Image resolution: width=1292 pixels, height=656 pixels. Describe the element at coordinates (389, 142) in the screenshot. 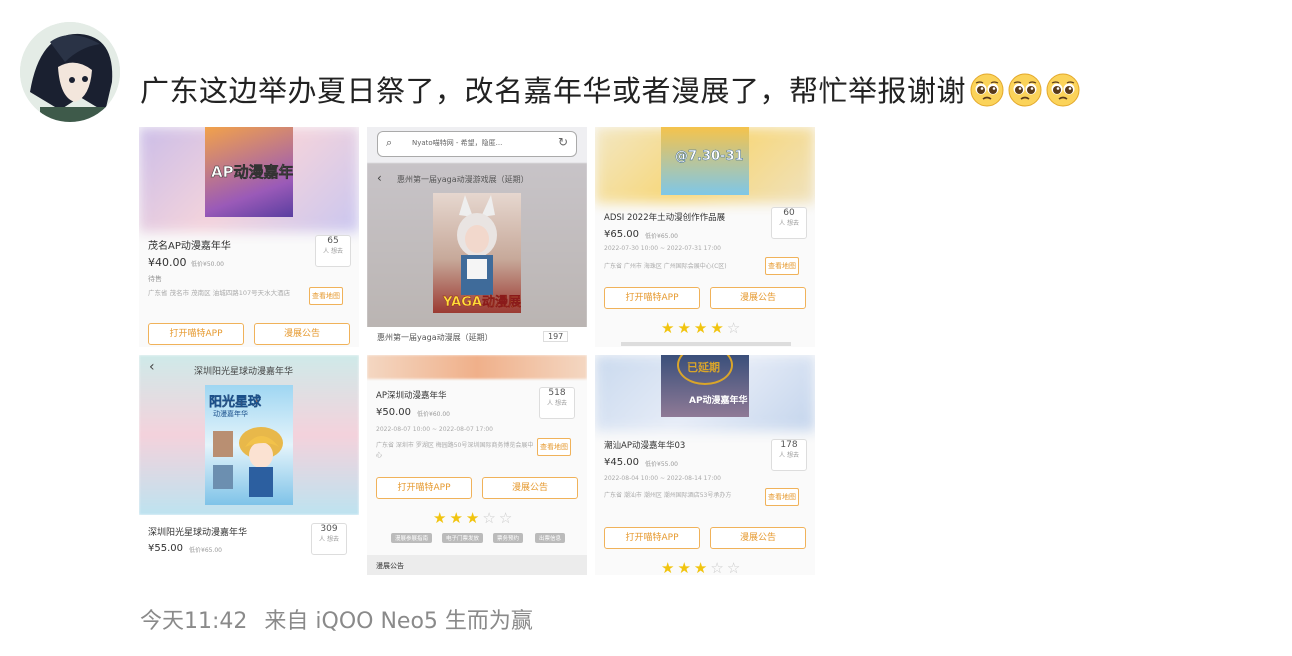

I see `search-icon: ⌕` at that location.